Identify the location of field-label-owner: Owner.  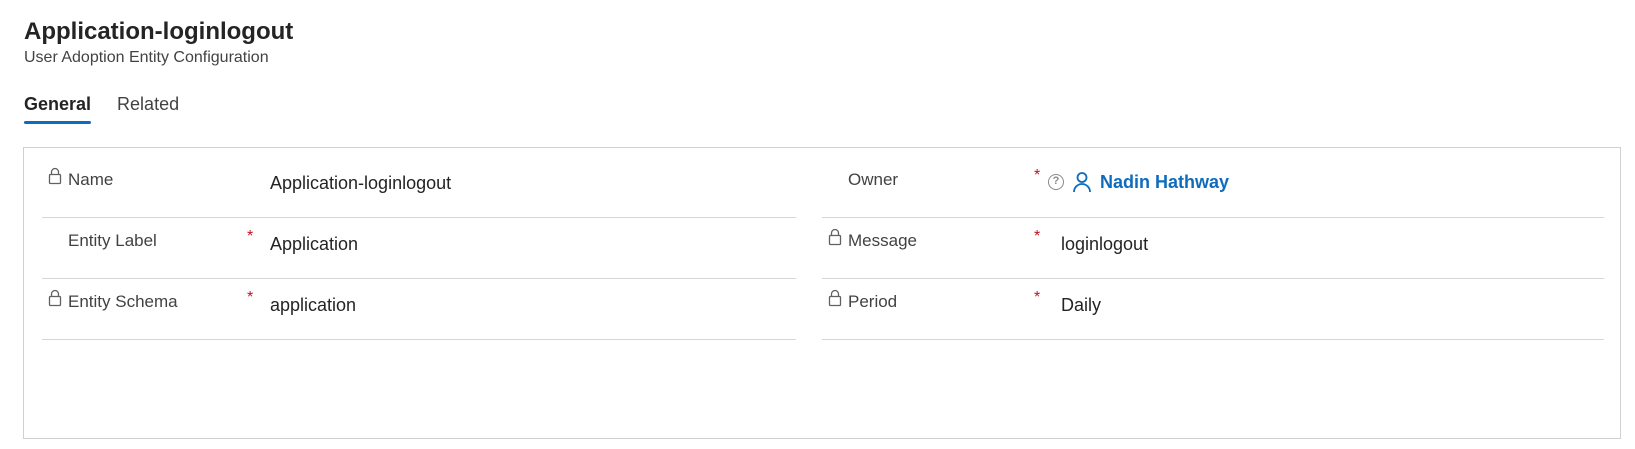
(873, 179).